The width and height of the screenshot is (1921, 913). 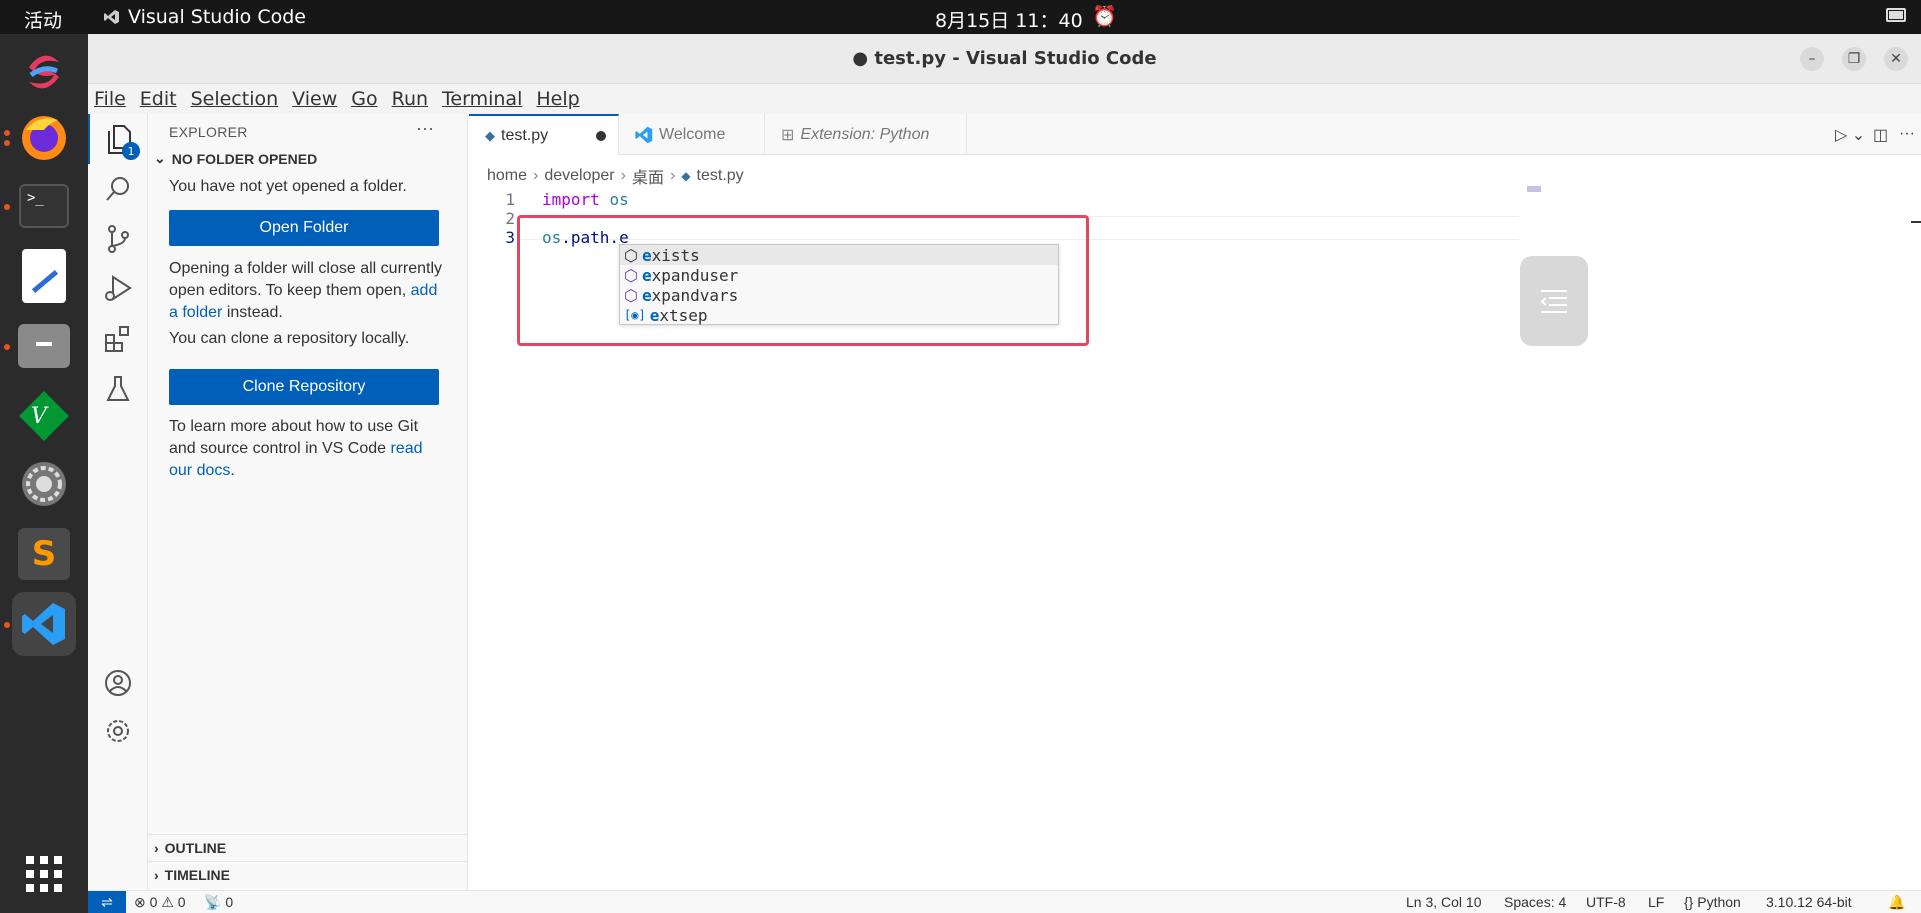 I want to click on remote-icon: ⇌, so click(x=107, y=902).